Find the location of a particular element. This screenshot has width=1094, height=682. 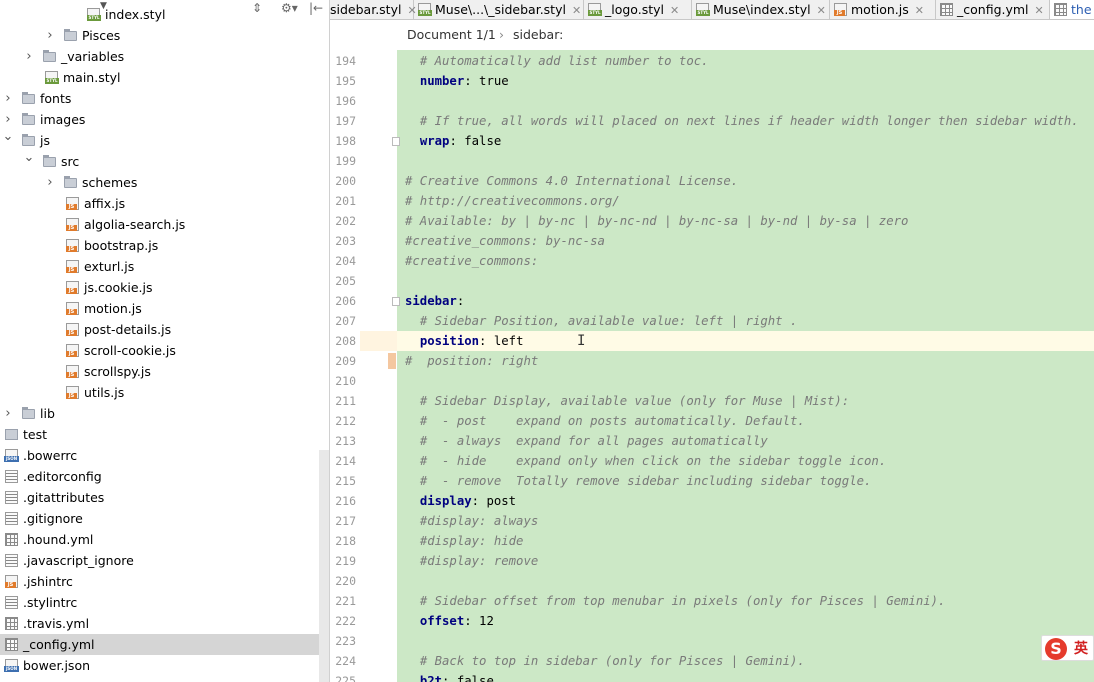

code-line: 222 offset: 12 is located at coordinates (712, 621).